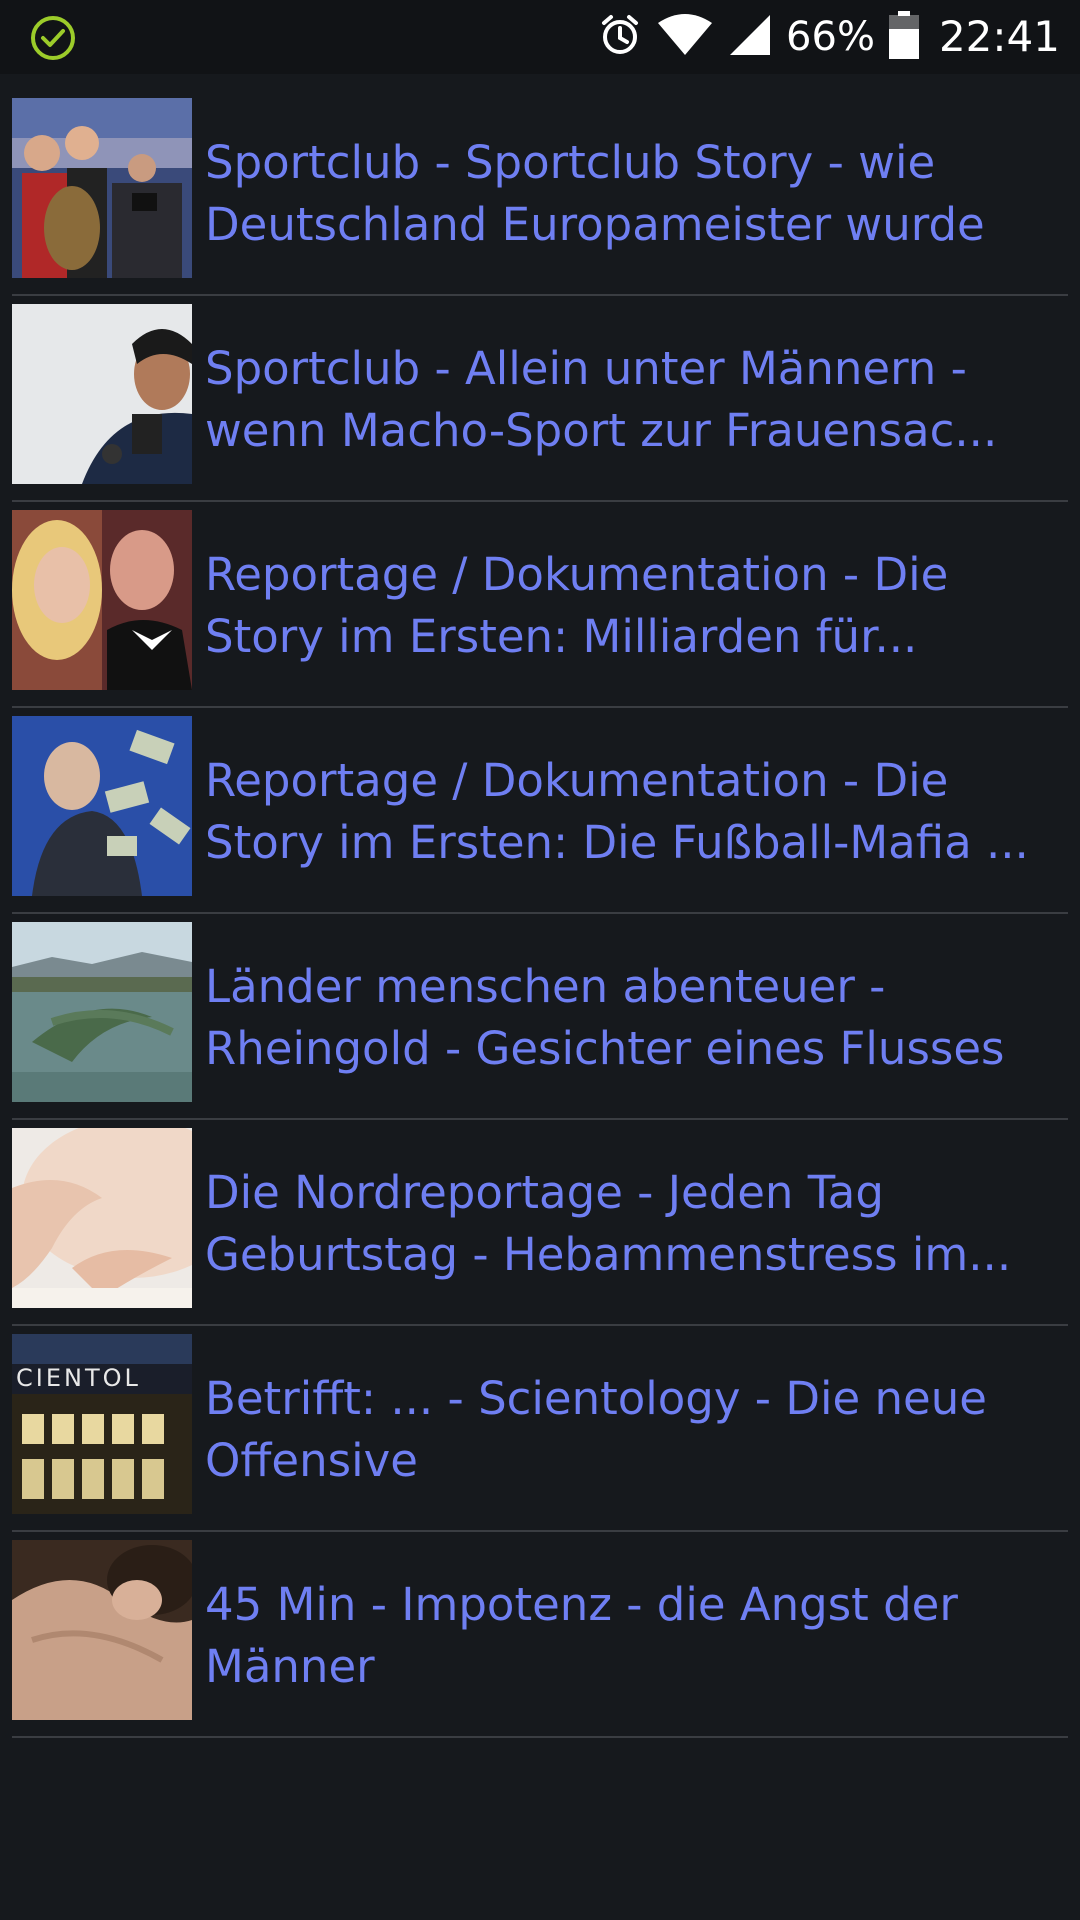 This screenshot has width=1080, height=1920. I want to click on svg-text: CIENTOL, so click(78, 1378).